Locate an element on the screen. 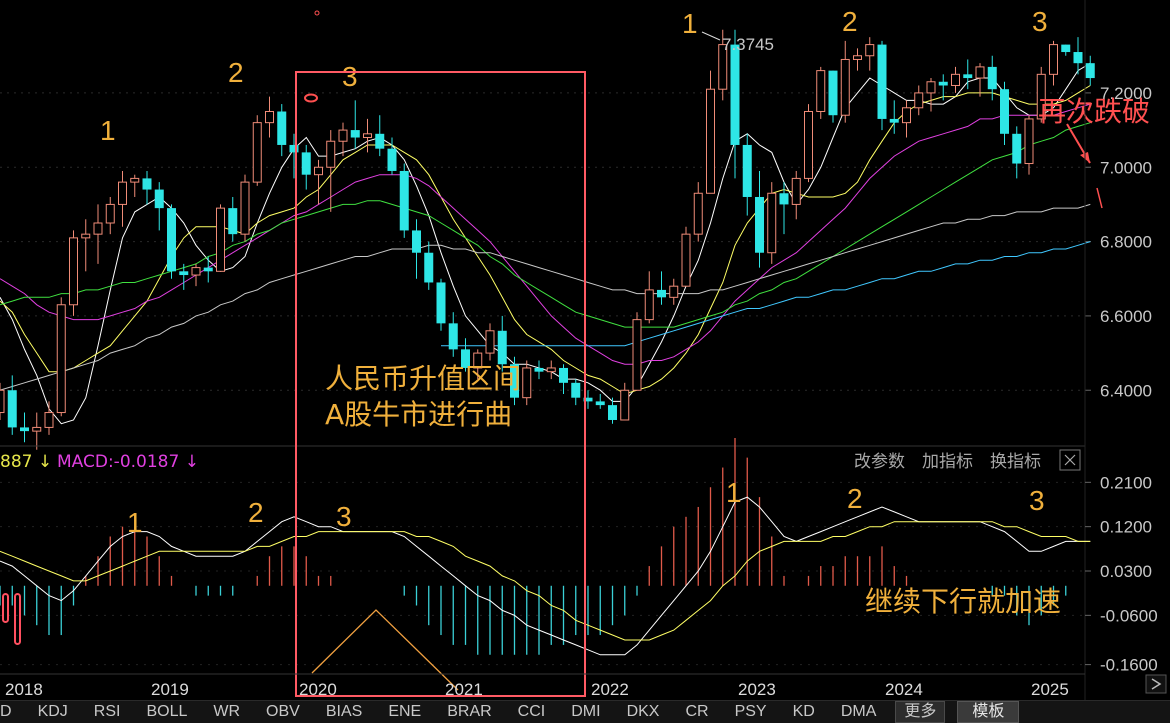 This screenshot has width=1170, height=723. macd-tick-label: 0.1200 is located at coordinates (1126, 527).